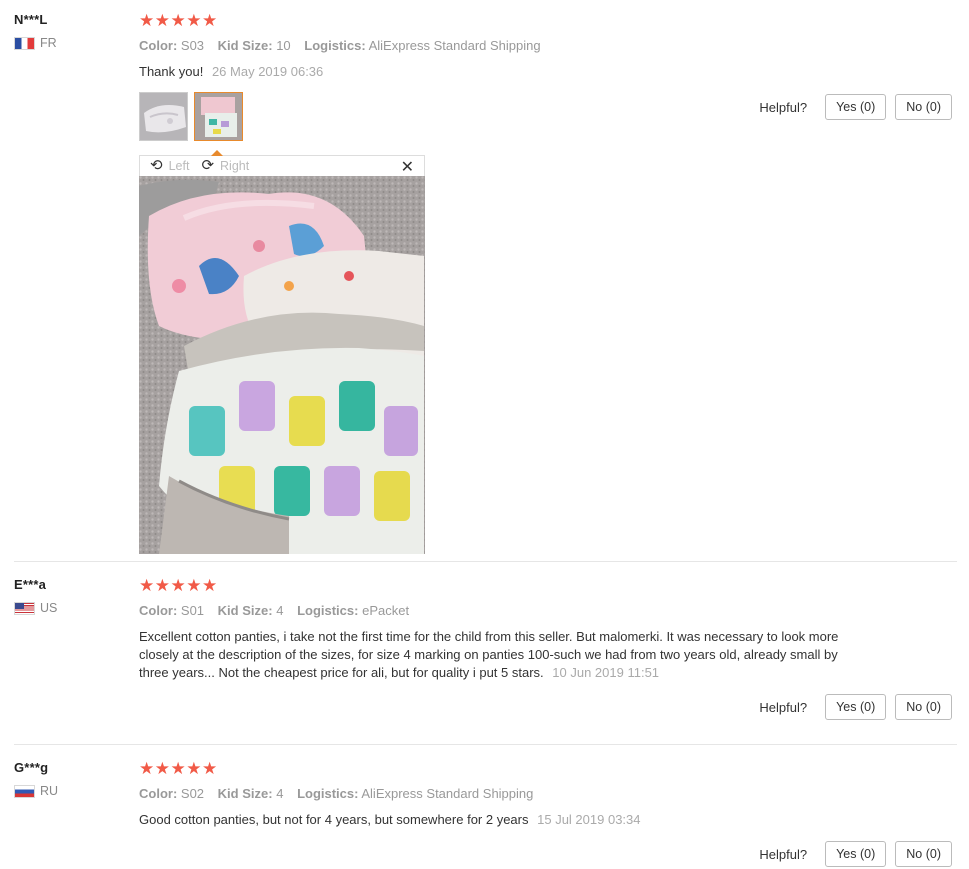 This screenshot has width=969, height=869. What do you see at coordinates (267, 71) in the screenshot?
I see `review-date: 26 May 2019 06:36` at bounding box center [267, 71].